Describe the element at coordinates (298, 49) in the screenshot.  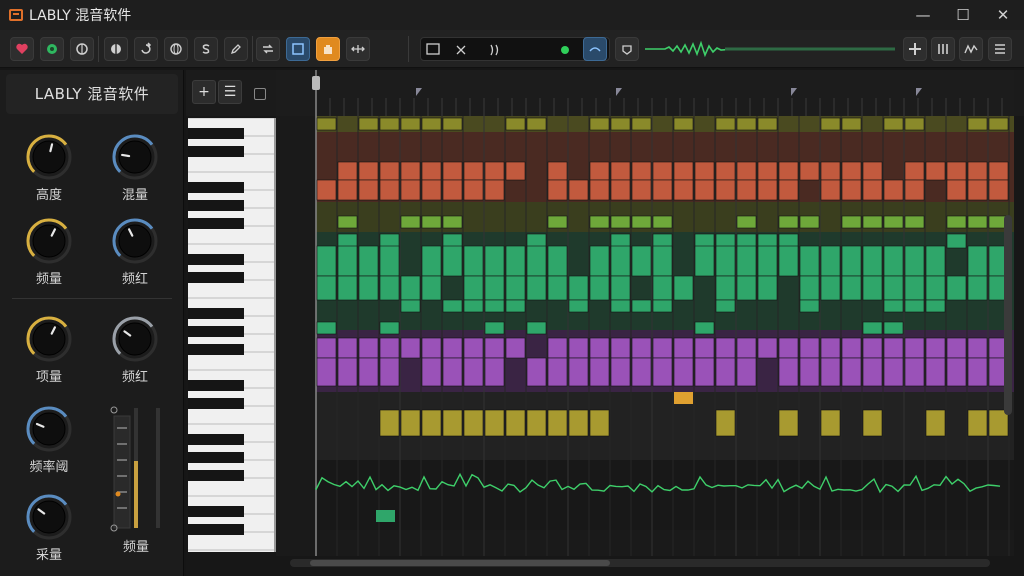
I see `select-tool-icon` at that location.